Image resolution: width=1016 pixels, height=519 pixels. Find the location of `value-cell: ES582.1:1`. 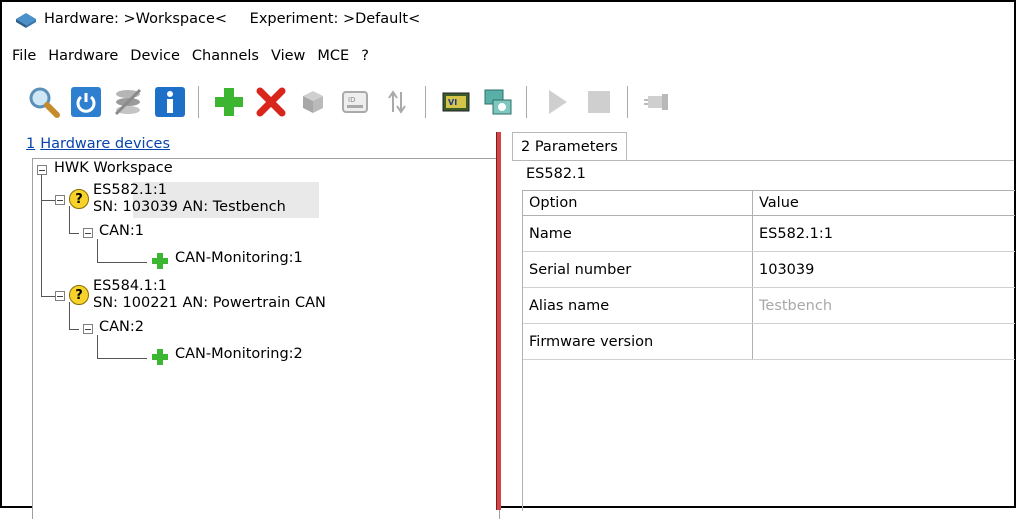

value-cell: ES582.1:1 is located at coordinates (884, 233).